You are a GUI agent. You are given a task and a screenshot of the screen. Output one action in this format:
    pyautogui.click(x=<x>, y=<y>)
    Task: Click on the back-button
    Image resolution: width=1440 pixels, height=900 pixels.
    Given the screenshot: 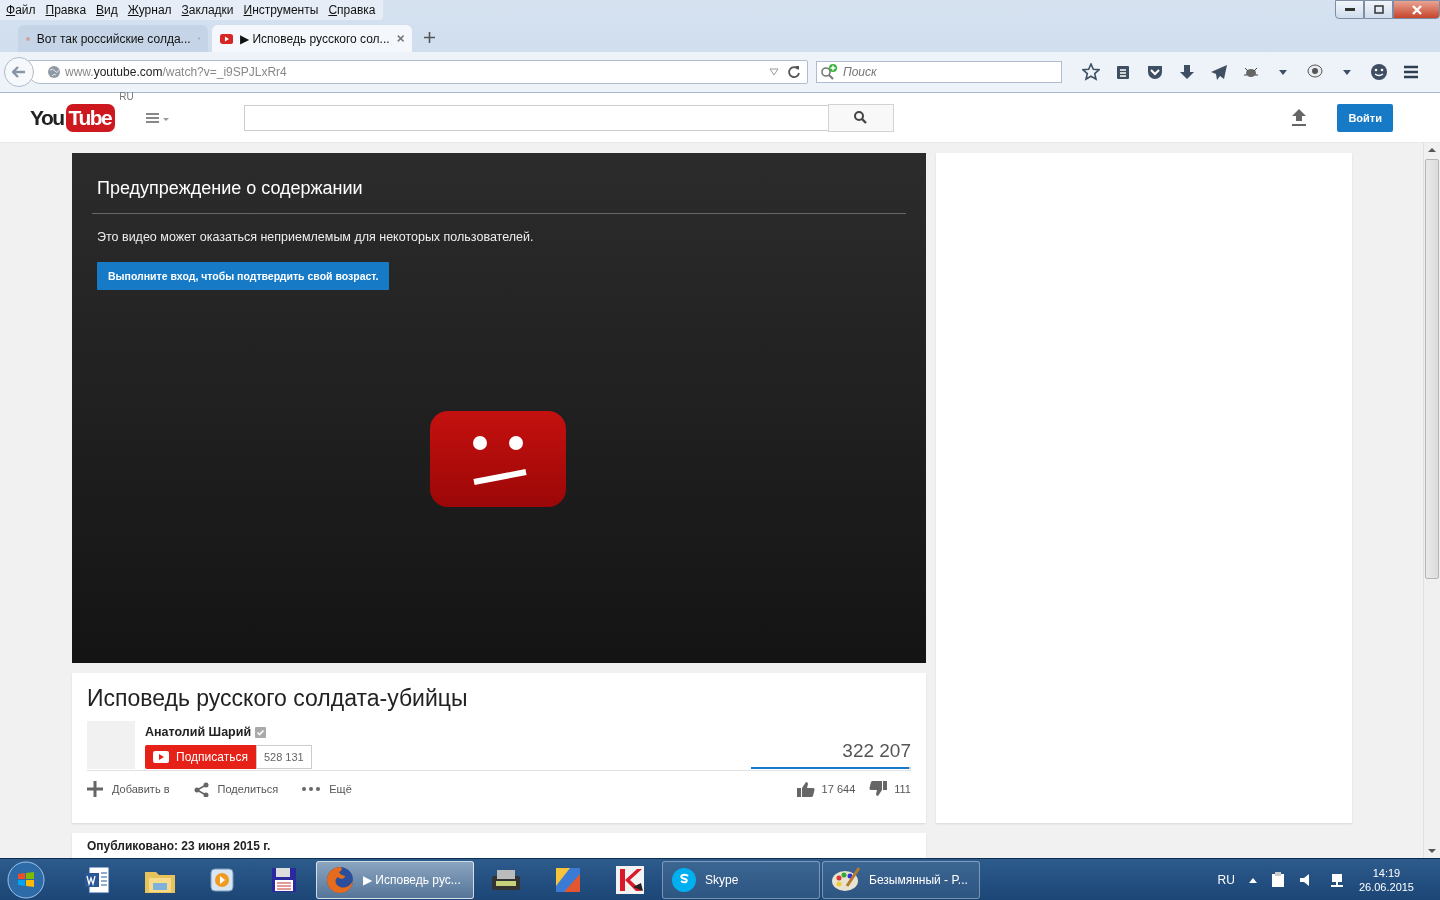 What is the action you would take?
    pyautogui.click(x=19, y=72)
    